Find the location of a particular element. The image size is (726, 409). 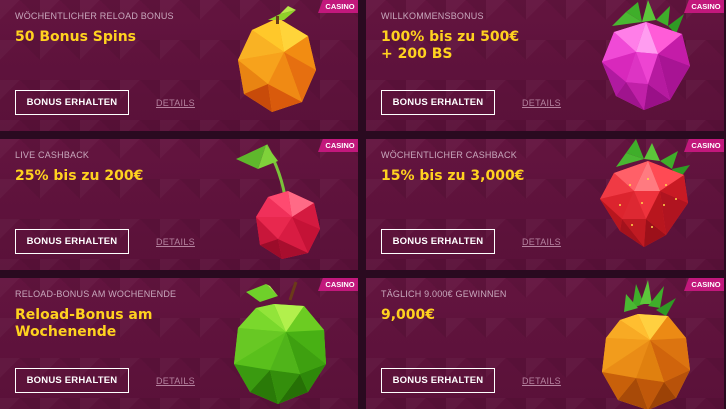

card-title: 100% bis zu 500€ + 200 BS is located at coordinates (450, 45).